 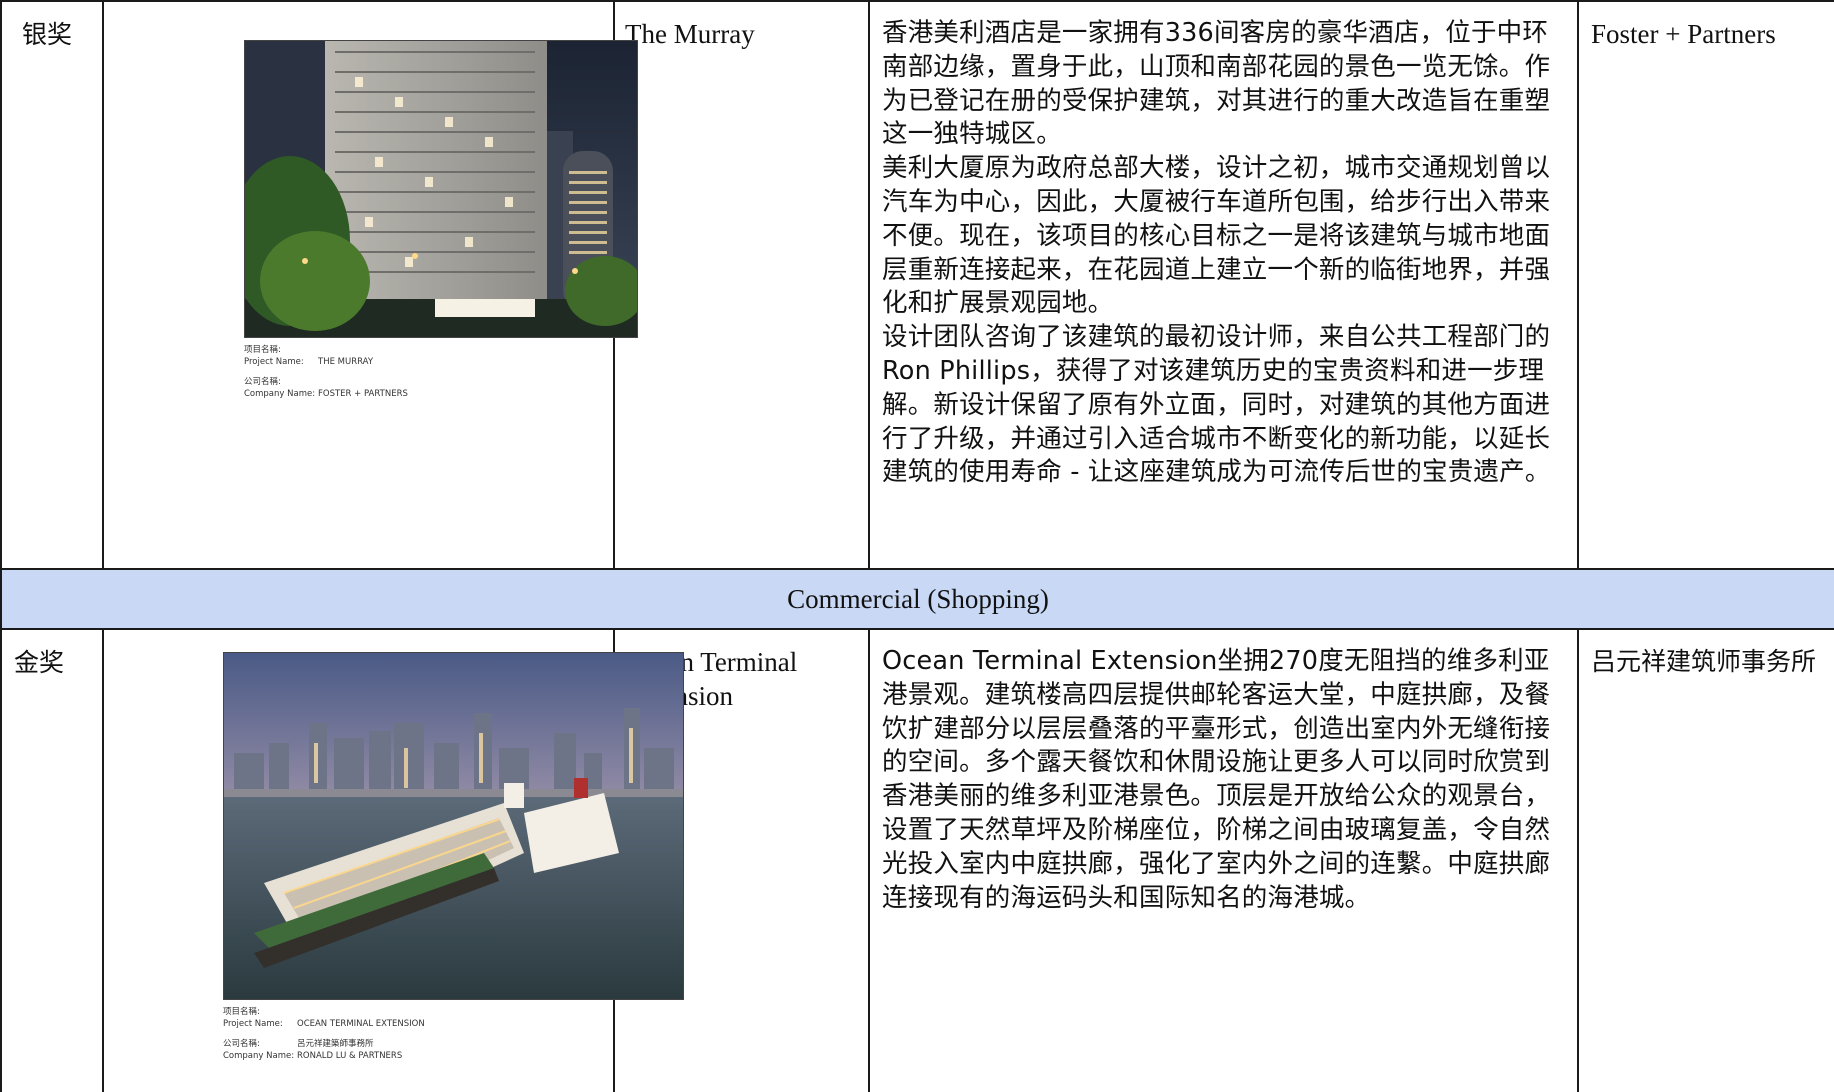 I want to click on company-name: Foster + Partners, so click(x=1683, y=34).